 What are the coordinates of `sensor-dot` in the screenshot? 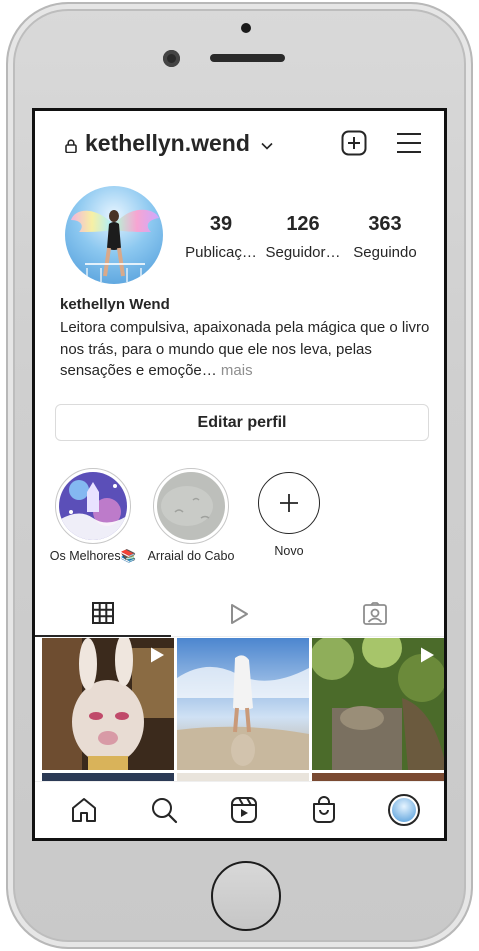 It's located at (246, 28).